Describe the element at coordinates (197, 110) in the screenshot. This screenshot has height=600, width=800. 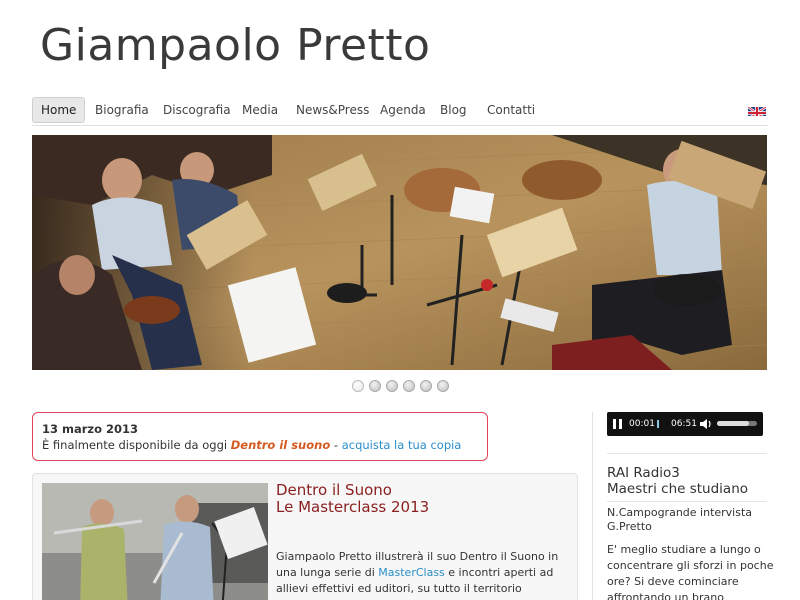
I see `nav-item-discografia: Discografia` at that location.